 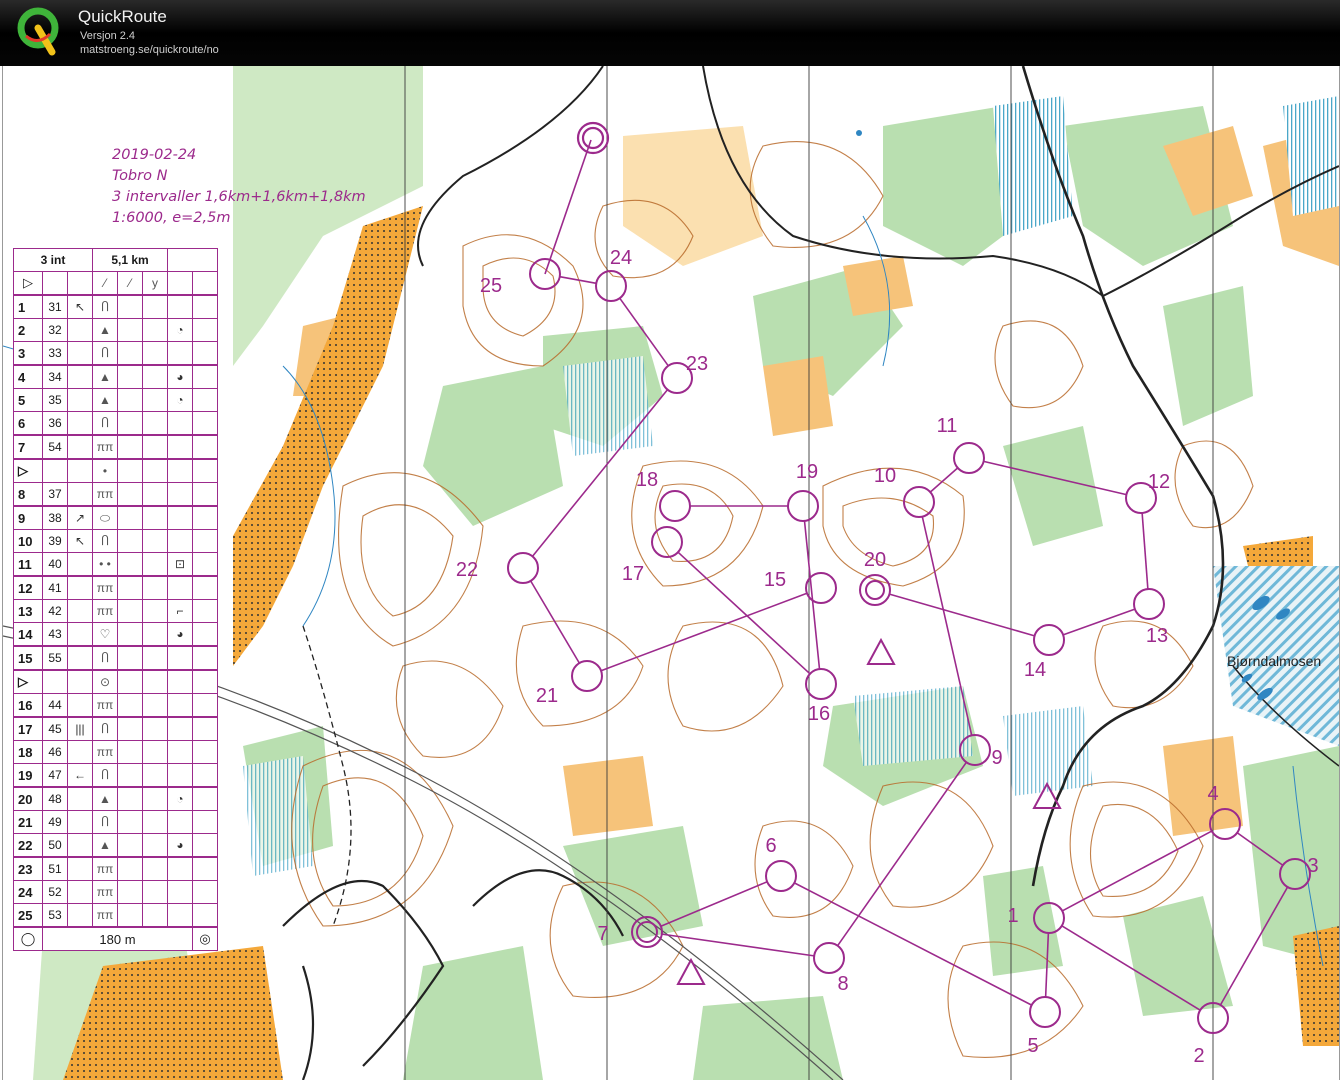 I want to click on control-number: ▷, so click(x=28, y=470).